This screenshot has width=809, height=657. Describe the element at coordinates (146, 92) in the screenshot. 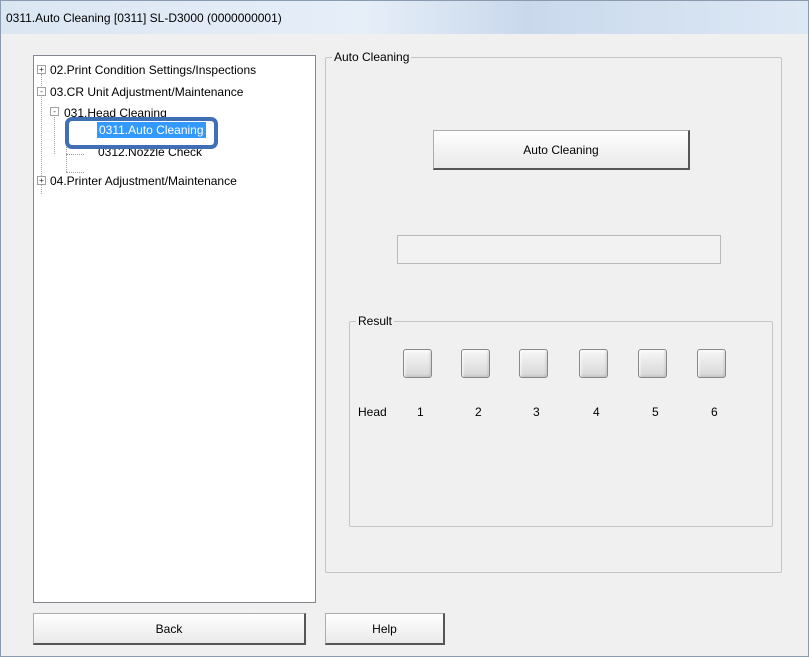

I see `tree-item-cr-unit: 03.CR Unit Adjustment/Maintenance` at that location.